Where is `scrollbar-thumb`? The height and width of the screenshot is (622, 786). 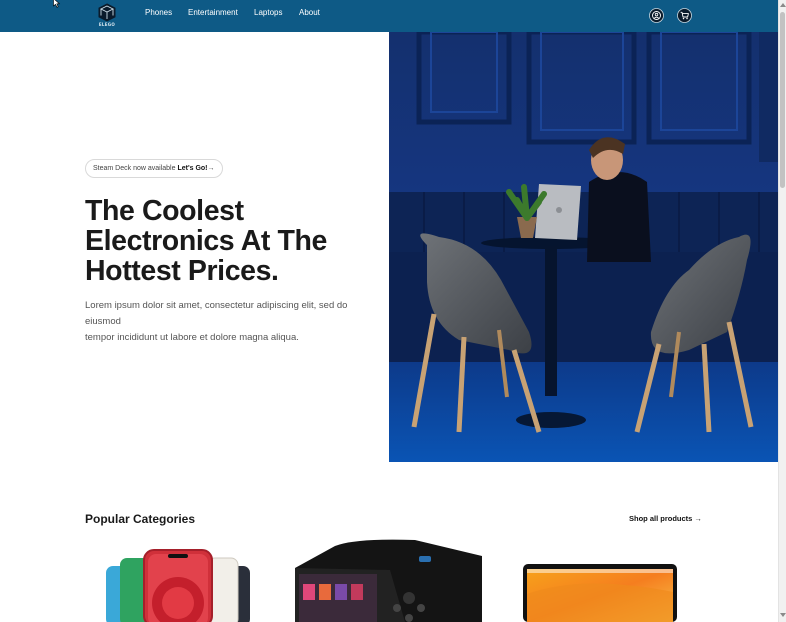
scrollbar-thumb is located at coordinates (782, 100).